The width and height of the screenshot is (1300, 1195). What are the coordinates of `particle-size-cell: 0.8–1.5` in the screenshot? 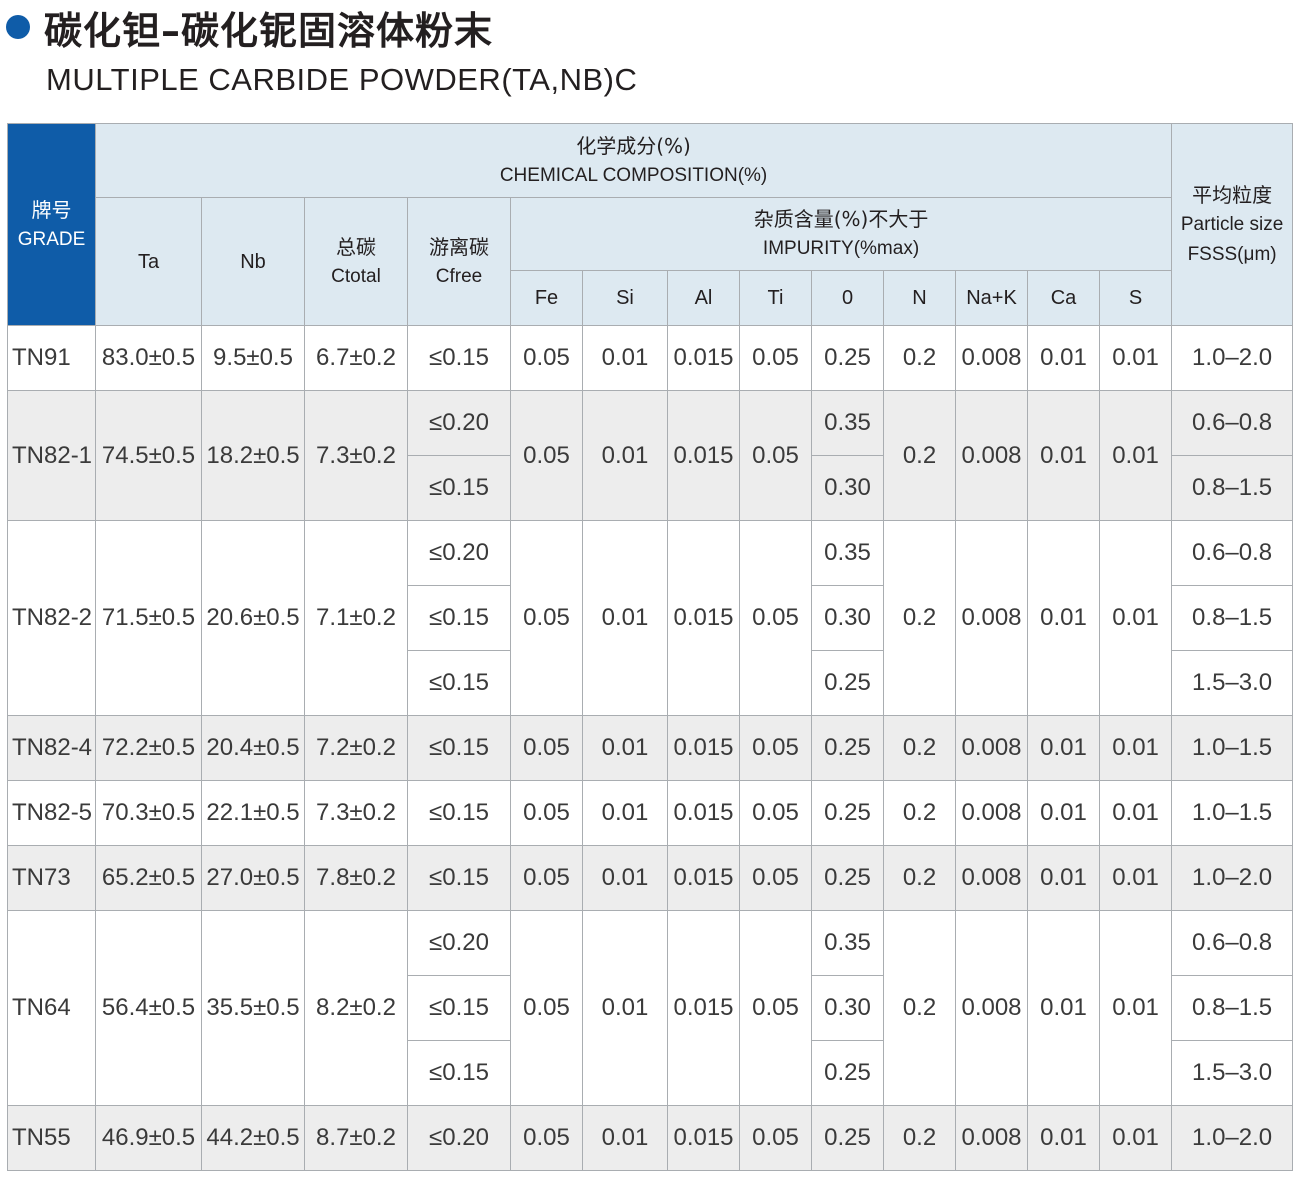 It's located at (1232, 1008).